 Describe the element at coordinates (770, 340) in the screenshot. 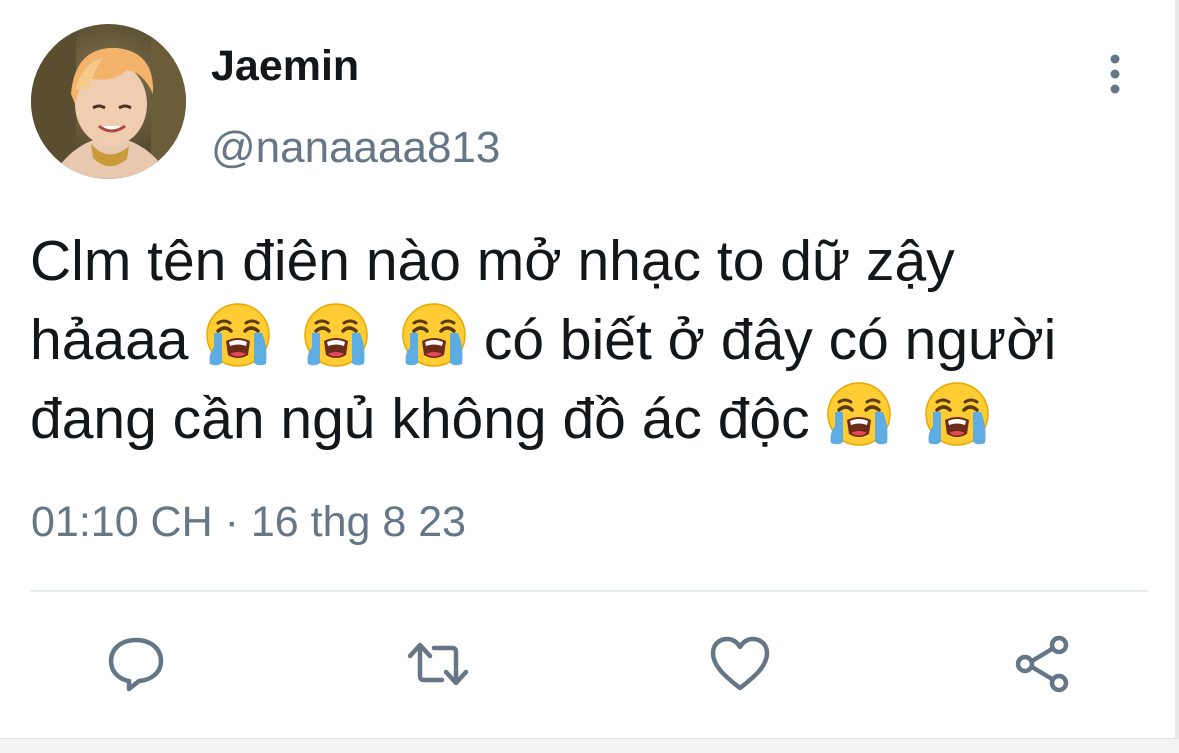

I see `tweet-line-2-text-after: có biết ở đây có người` at that location.